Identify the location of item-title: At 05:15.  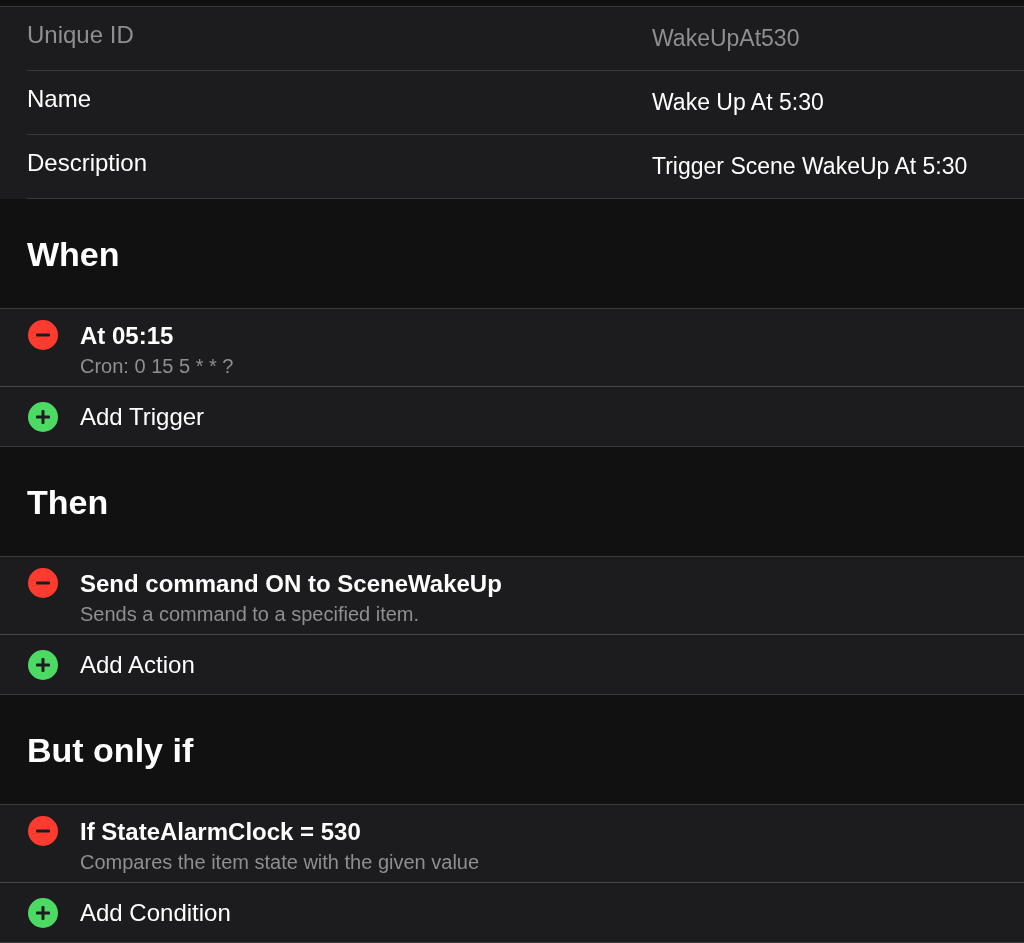
(157, 336).